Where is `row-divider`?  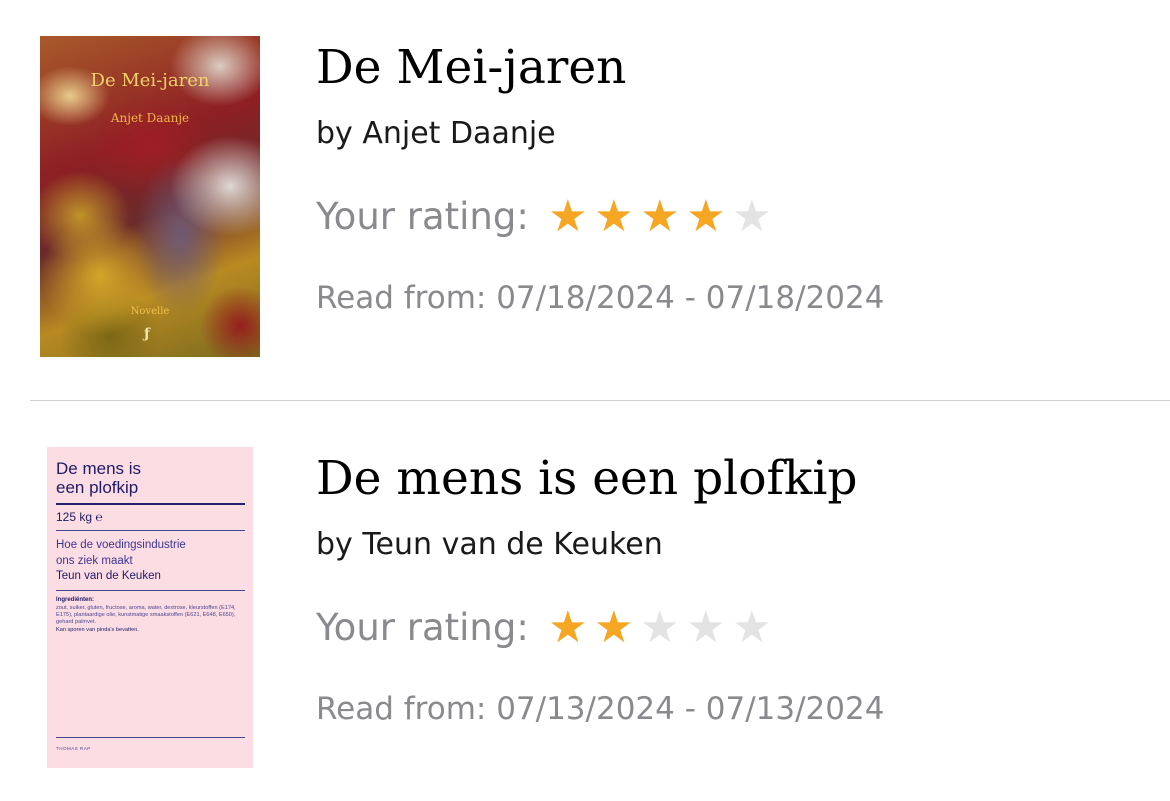
row-divider is located at coordinates (600, 400).